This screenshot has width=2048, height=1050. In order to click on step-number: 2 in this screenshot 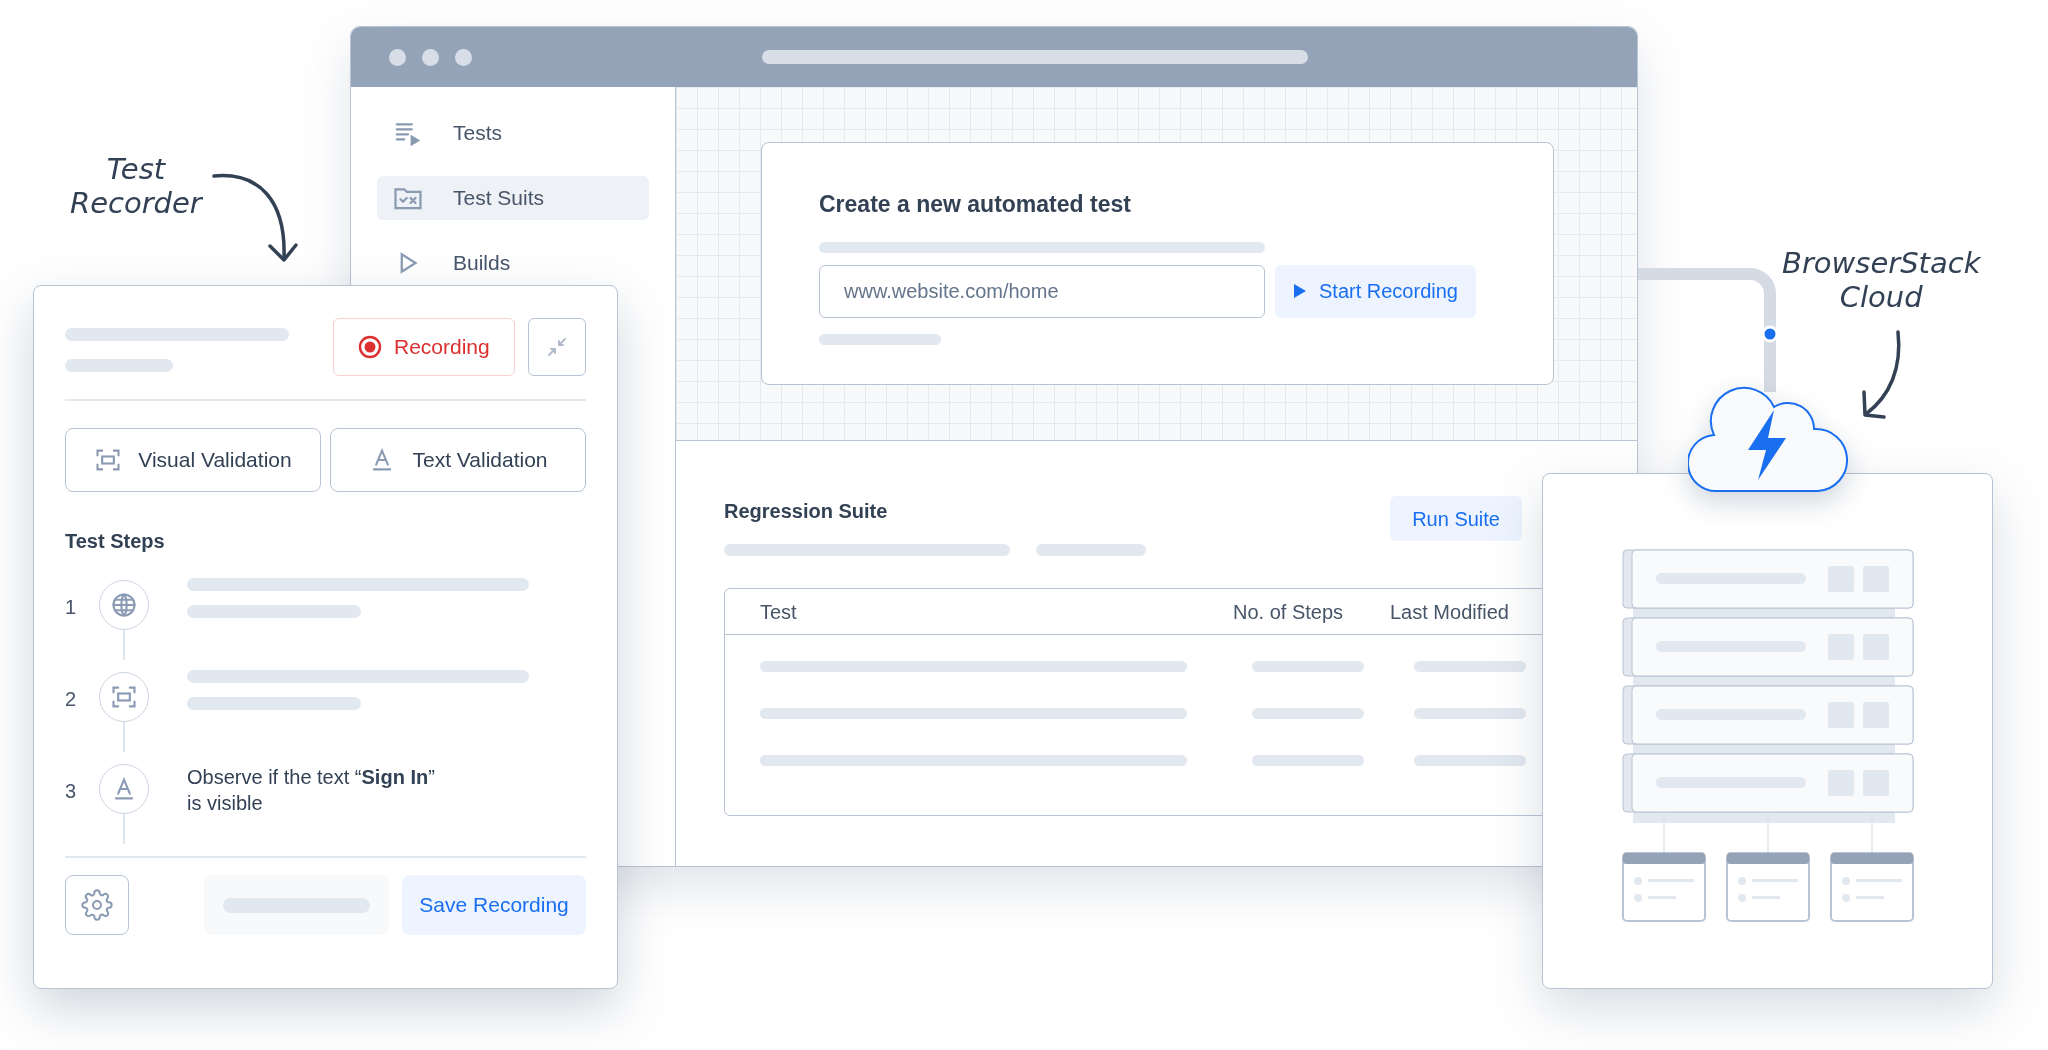, I will do `click(71, 699)`.